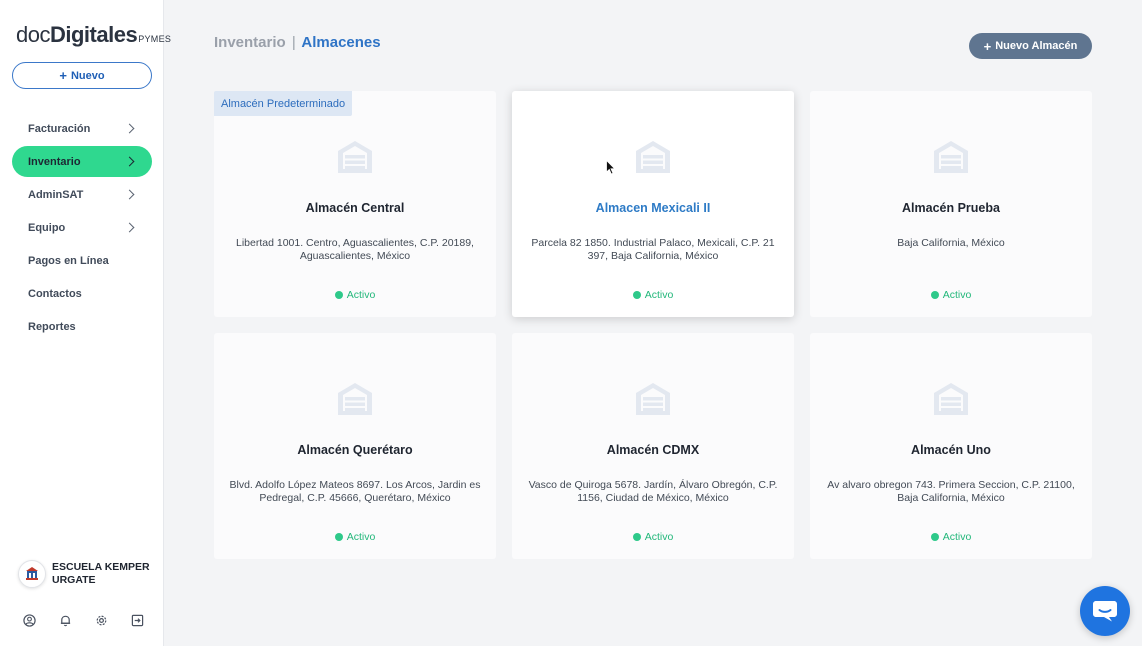  Describe the element at coordinates (83, 620) in the screenshot. I see `sidebar-bottom-toolbar` at that location.